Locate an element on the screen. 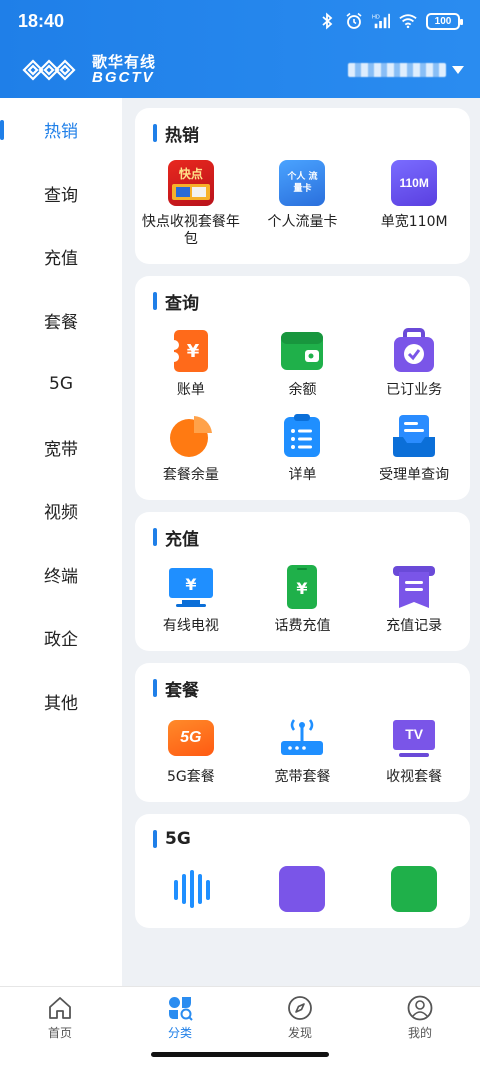 The height and width of the screenshot is (1066, 480). phone-yuan-icon: ¥ is located at coordinates (302, 587).